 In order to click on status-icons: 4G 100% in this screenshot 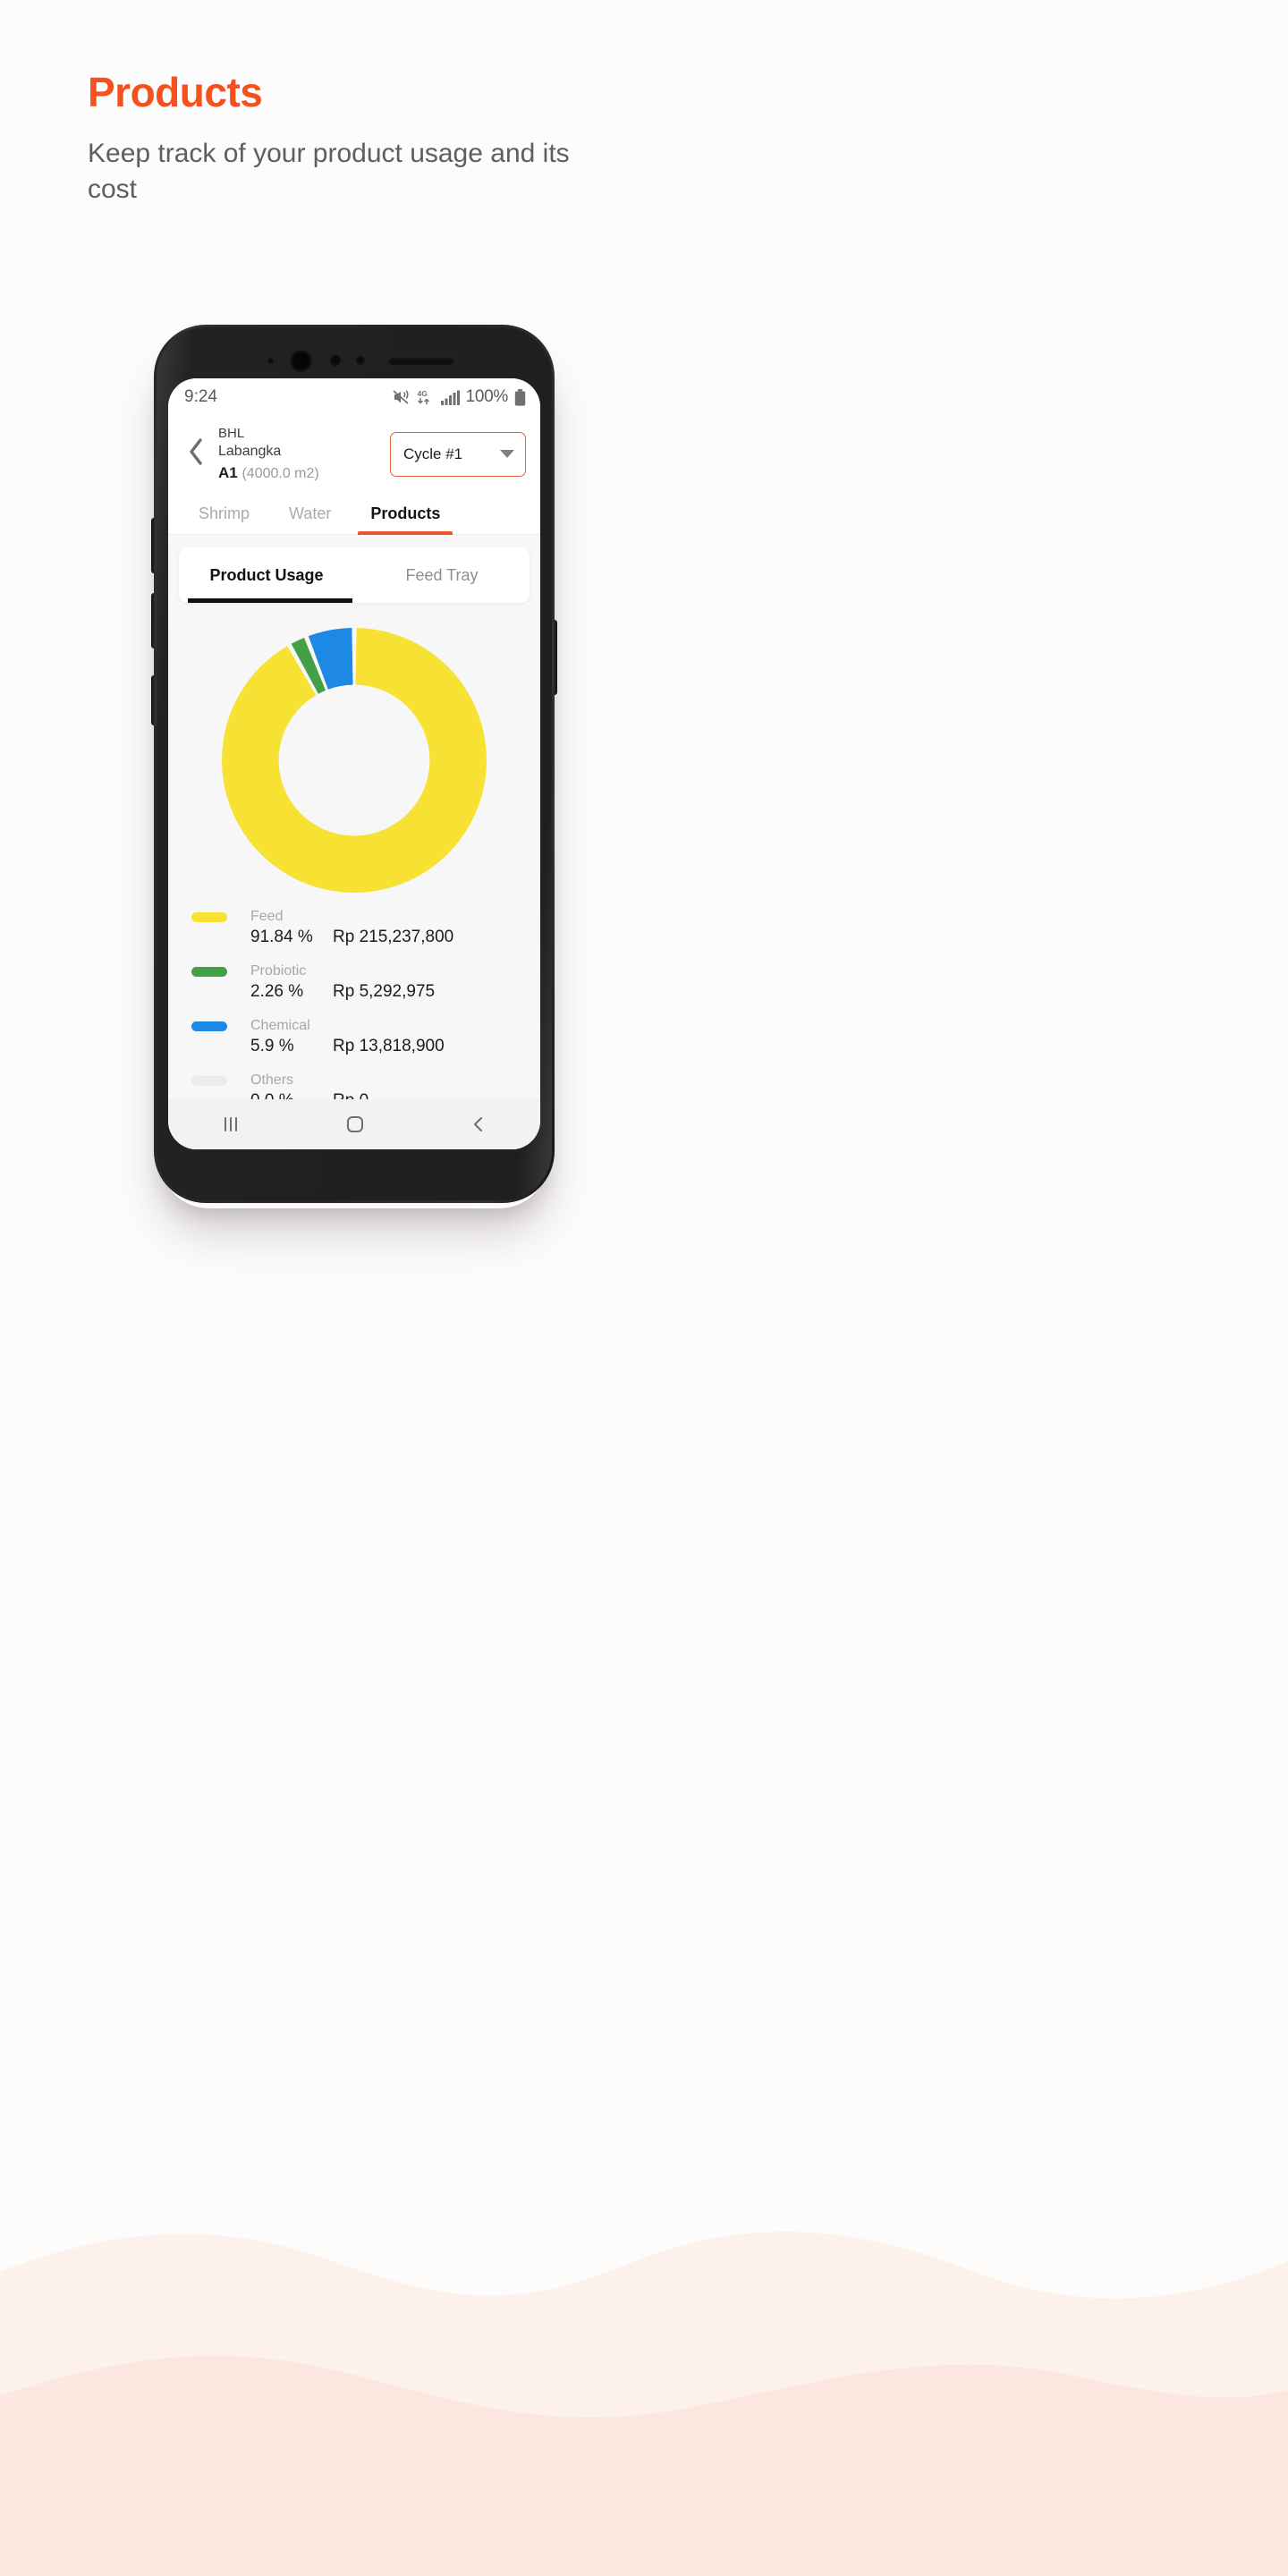, I will do `click(459, 397)`.